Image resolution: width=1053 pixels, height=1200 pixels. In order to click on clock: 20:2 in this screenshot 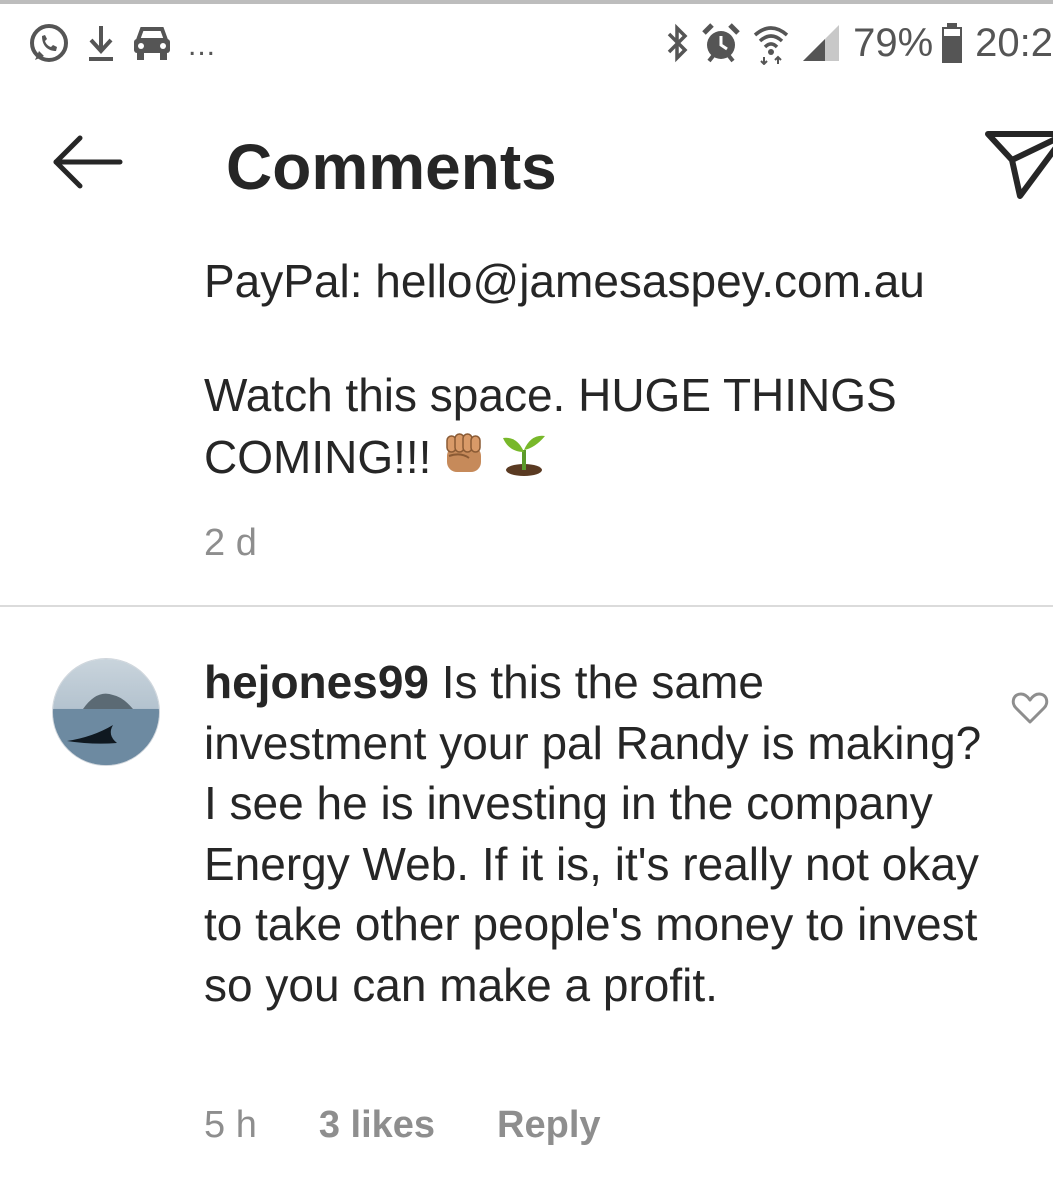, I will do `click(1014, 42)`.